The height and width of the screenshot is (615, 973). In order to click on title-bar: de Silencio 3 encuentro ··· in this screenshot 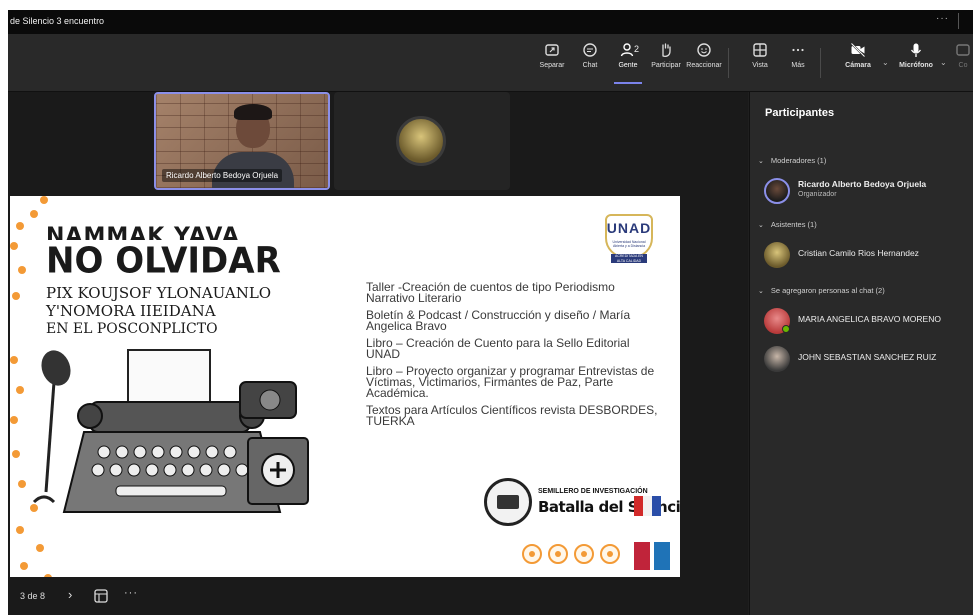, I will do `click(490, 22)`.